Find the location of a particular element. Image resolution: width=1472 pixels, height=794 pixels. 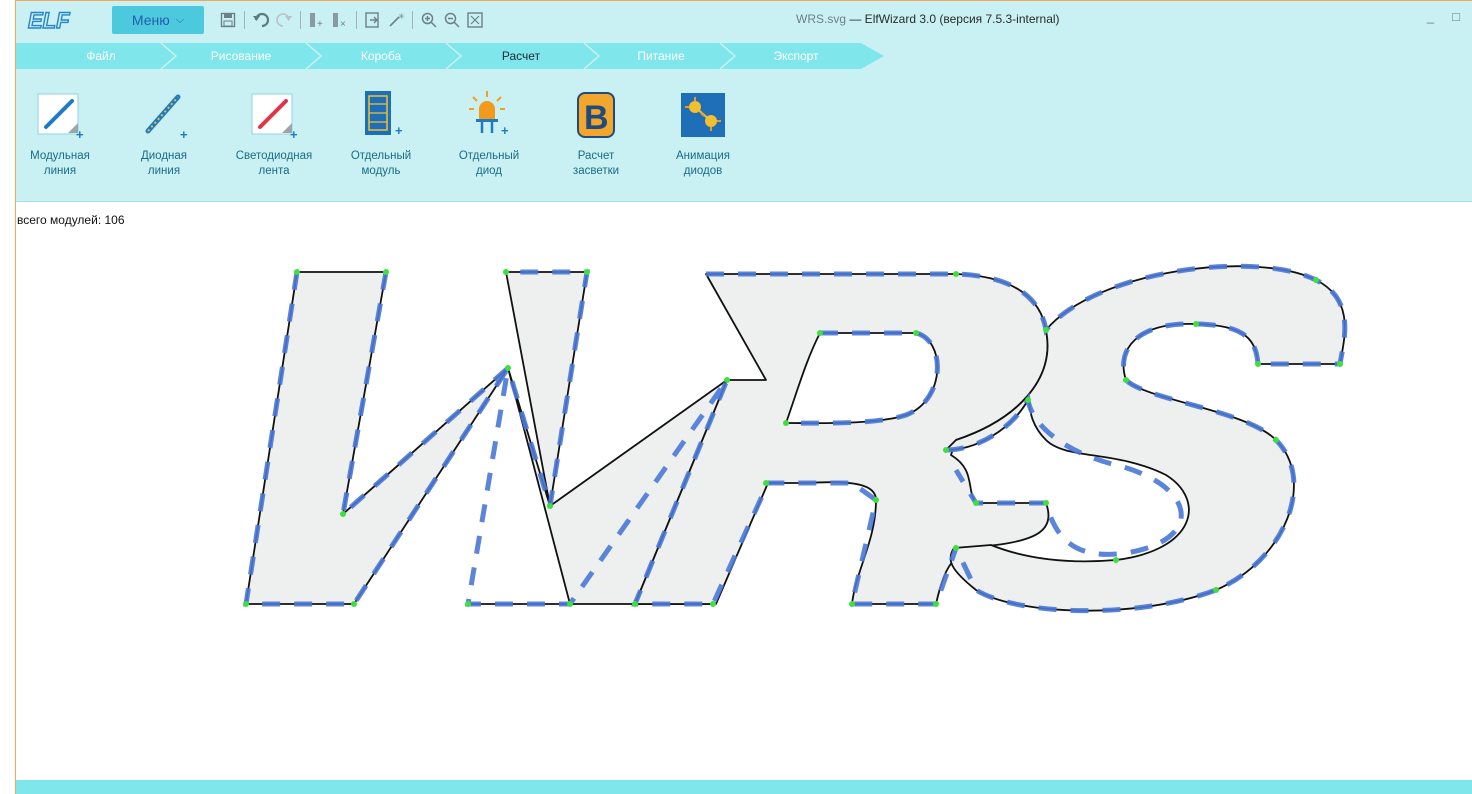

tool-single-module: + Отдельный модуль is located at coordinates (381, 134).